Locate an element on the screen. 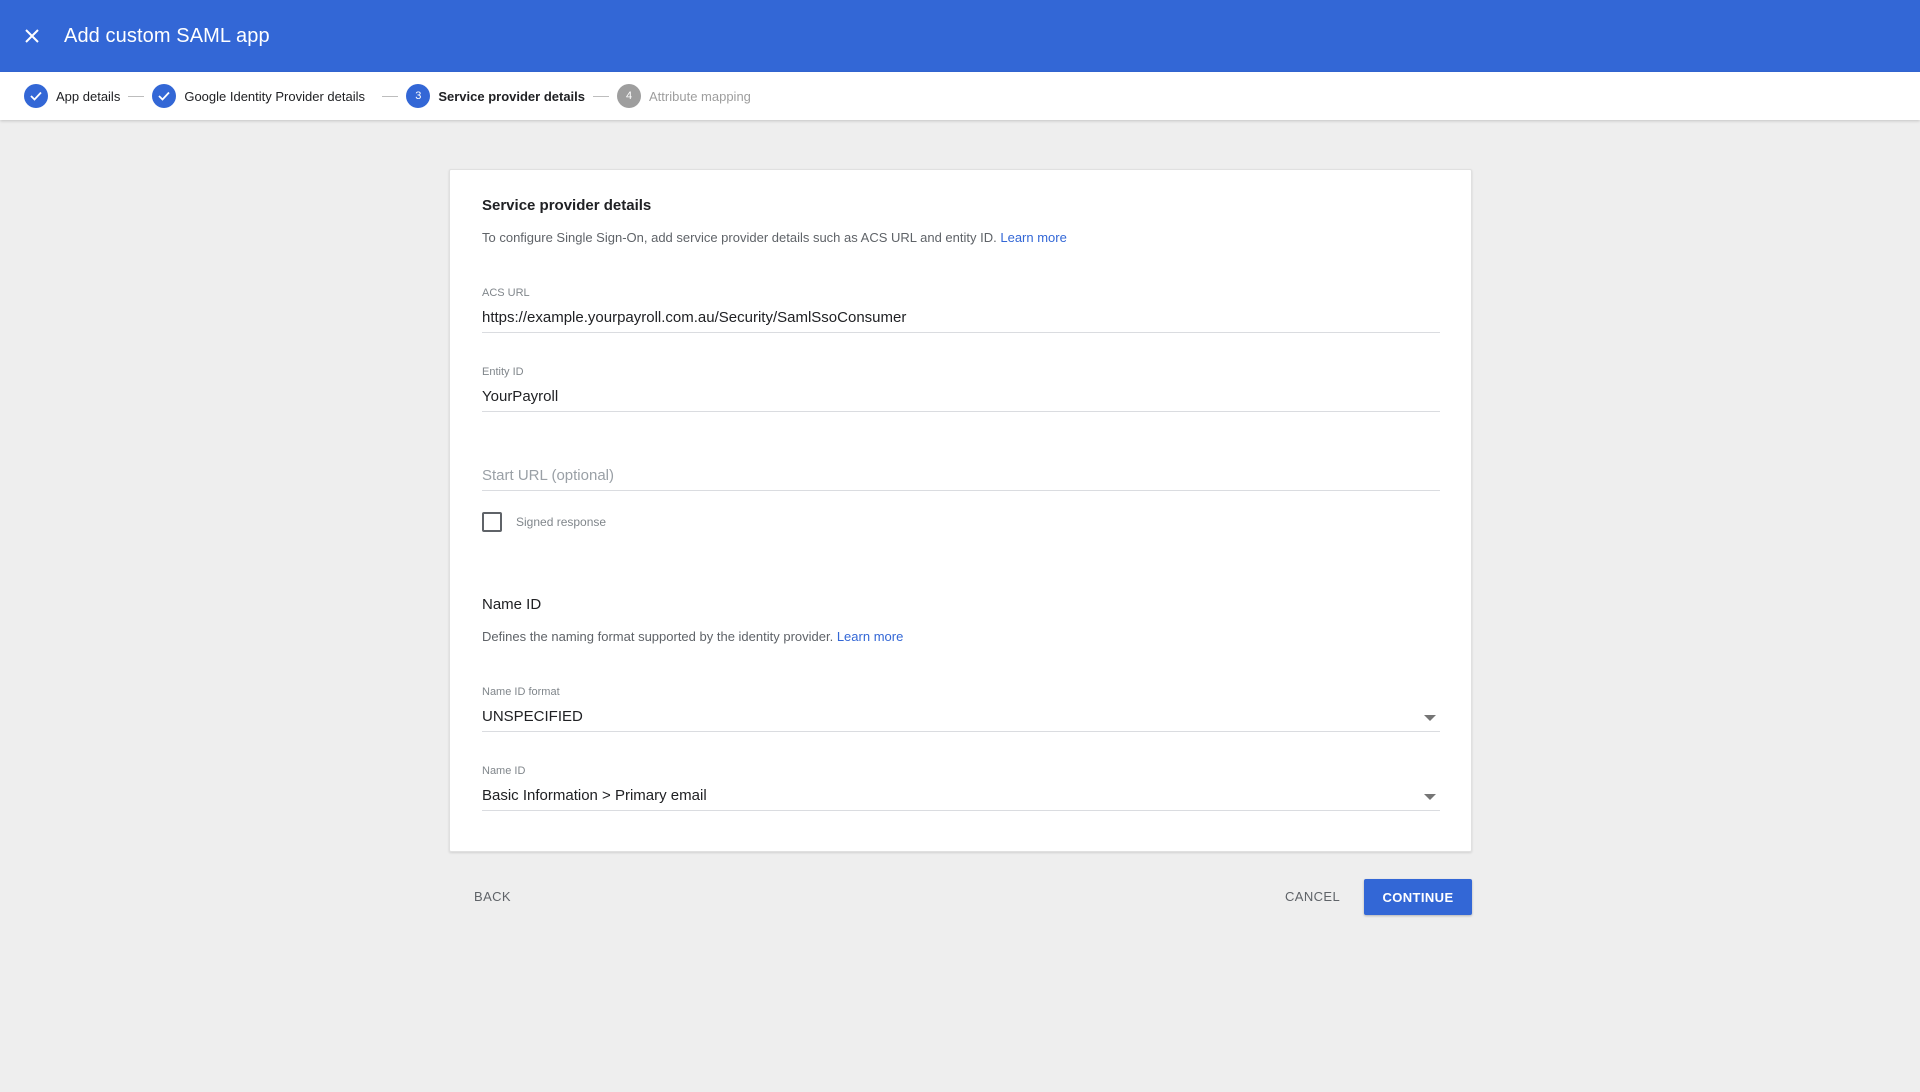 The image size is (1920, 1092). signed-response-row: Signed response is located at coordinates (544, 522).